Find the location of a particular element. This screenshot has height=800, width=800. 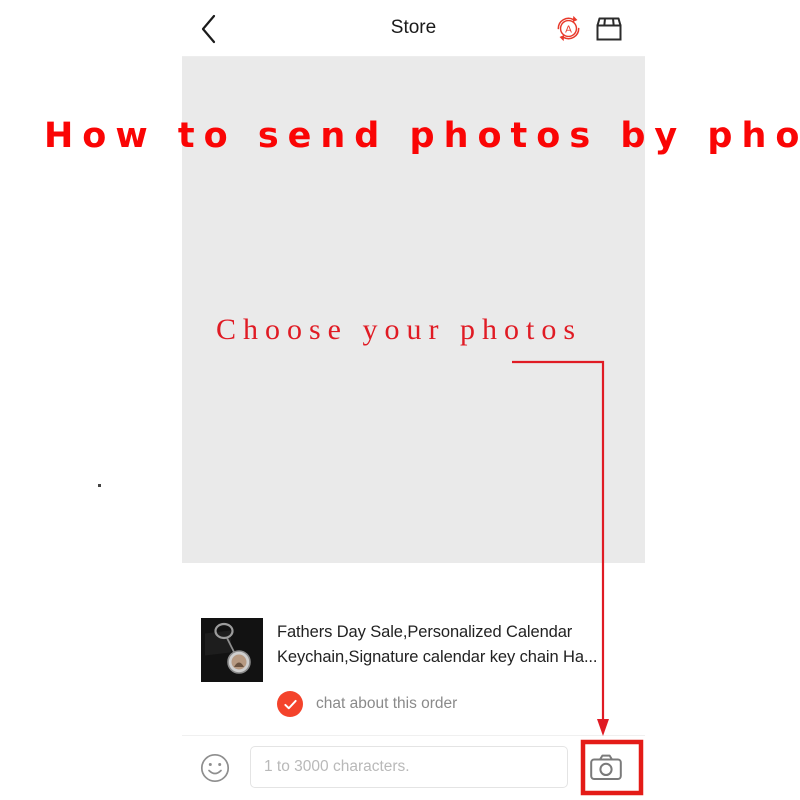

auto-translate-button: A is located at coordinates (568, 28).